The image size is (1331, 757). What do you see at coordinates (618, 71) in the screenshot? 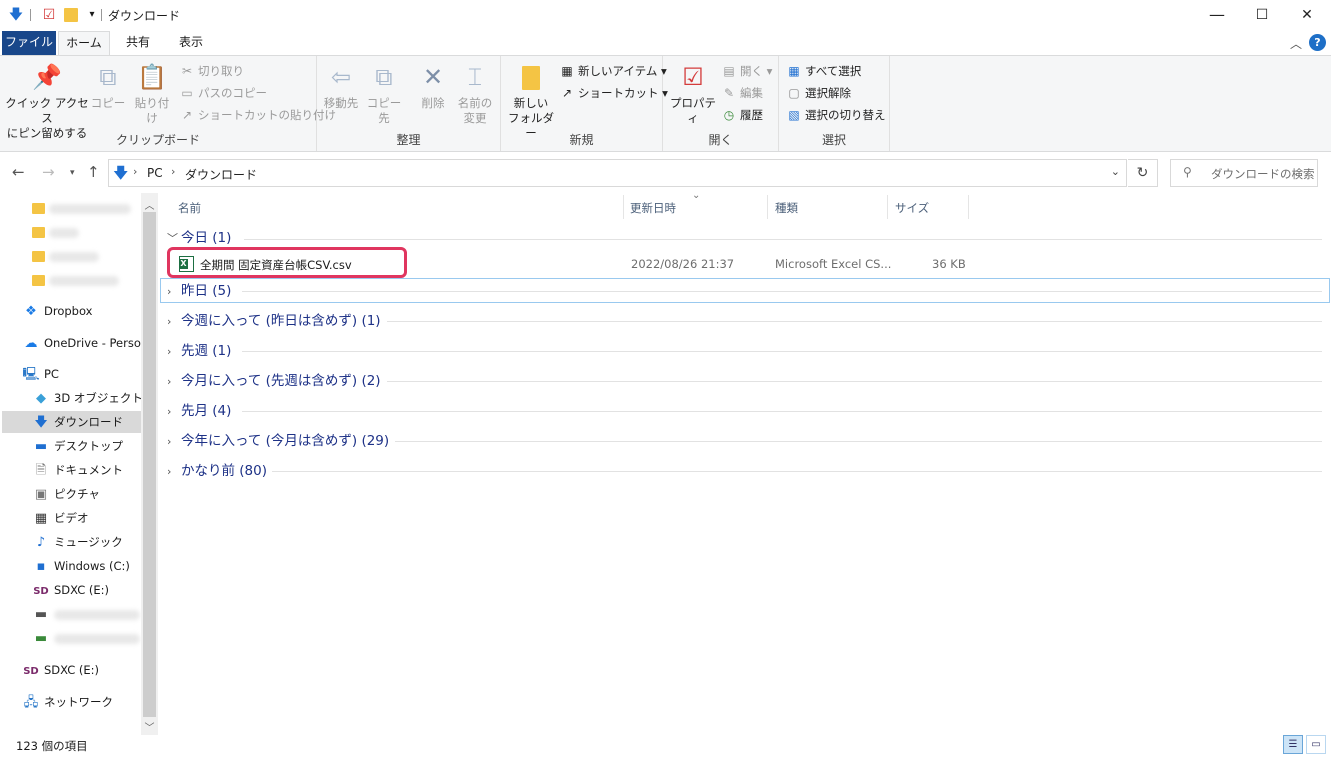
I see `new-item-label: 新しいアイテム` at bounding box center [618, 71].